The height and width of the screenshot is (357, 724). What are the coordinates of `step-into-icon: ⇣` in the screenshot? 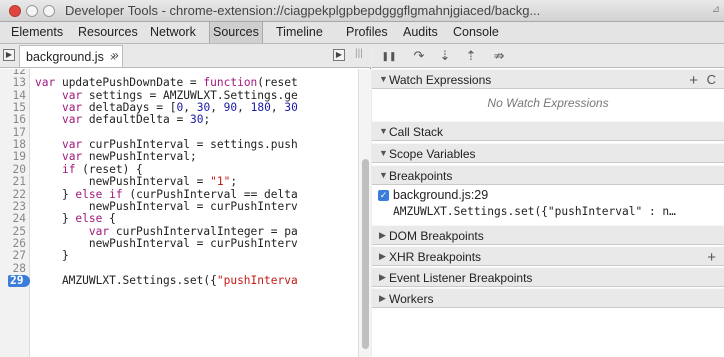 It's located at (445, 56).